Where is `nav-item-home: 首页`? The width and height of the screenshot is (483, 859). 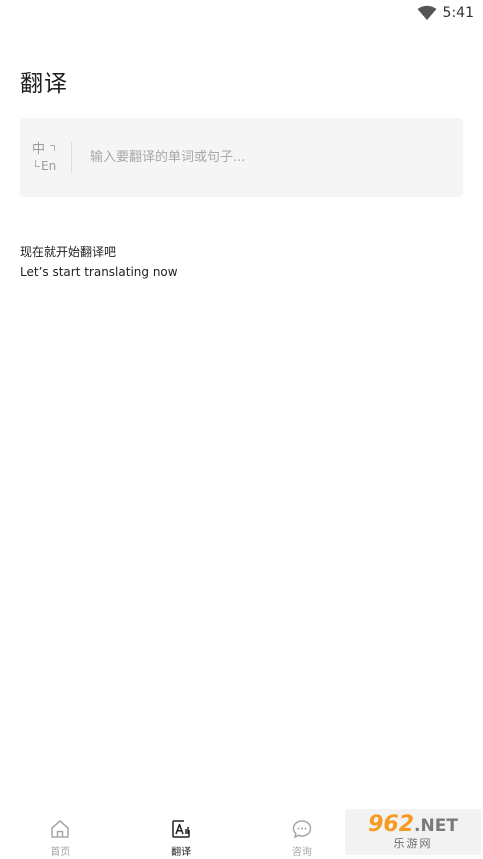 nav-item-home: 首页 is located at coordinates (60, 834).